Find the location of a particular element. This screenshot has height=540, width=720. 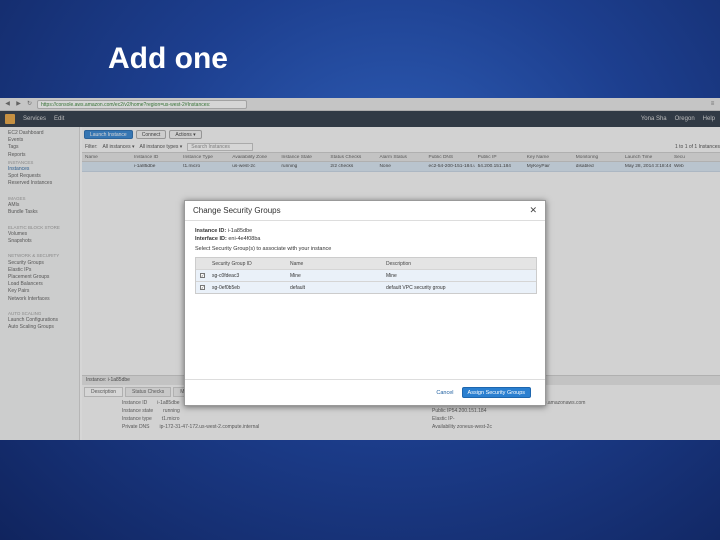

security-group-description: Mine is located at coordinates (391, 275).